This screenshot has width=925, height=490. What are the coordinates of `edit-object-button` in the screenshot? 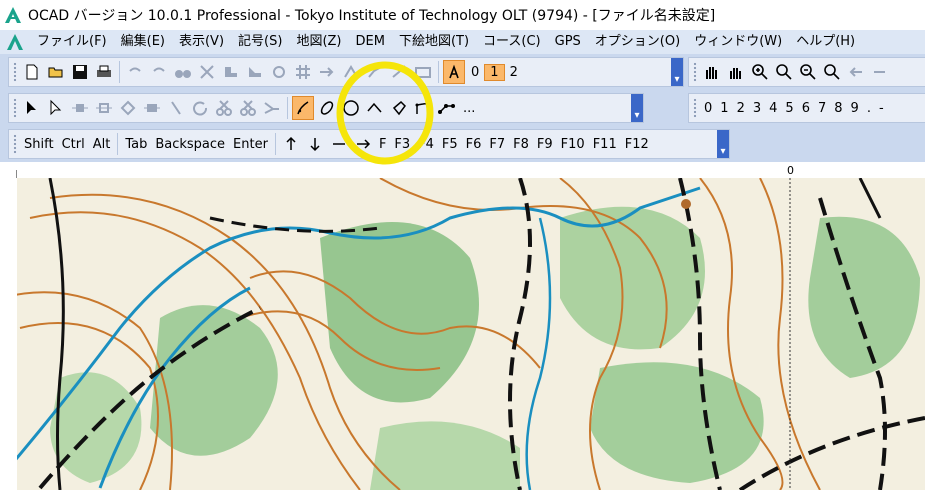 It's located at (32, 108).